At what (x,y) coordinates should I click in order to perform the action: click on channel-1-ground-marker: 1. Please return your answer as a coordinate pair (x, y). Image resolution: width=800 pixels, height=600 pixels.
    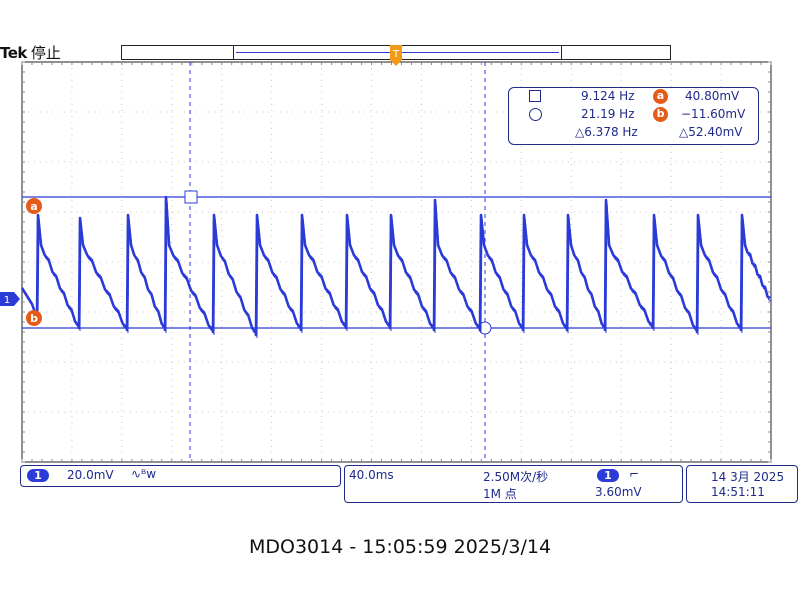
    Looking at the image, I should click on (10, 299).